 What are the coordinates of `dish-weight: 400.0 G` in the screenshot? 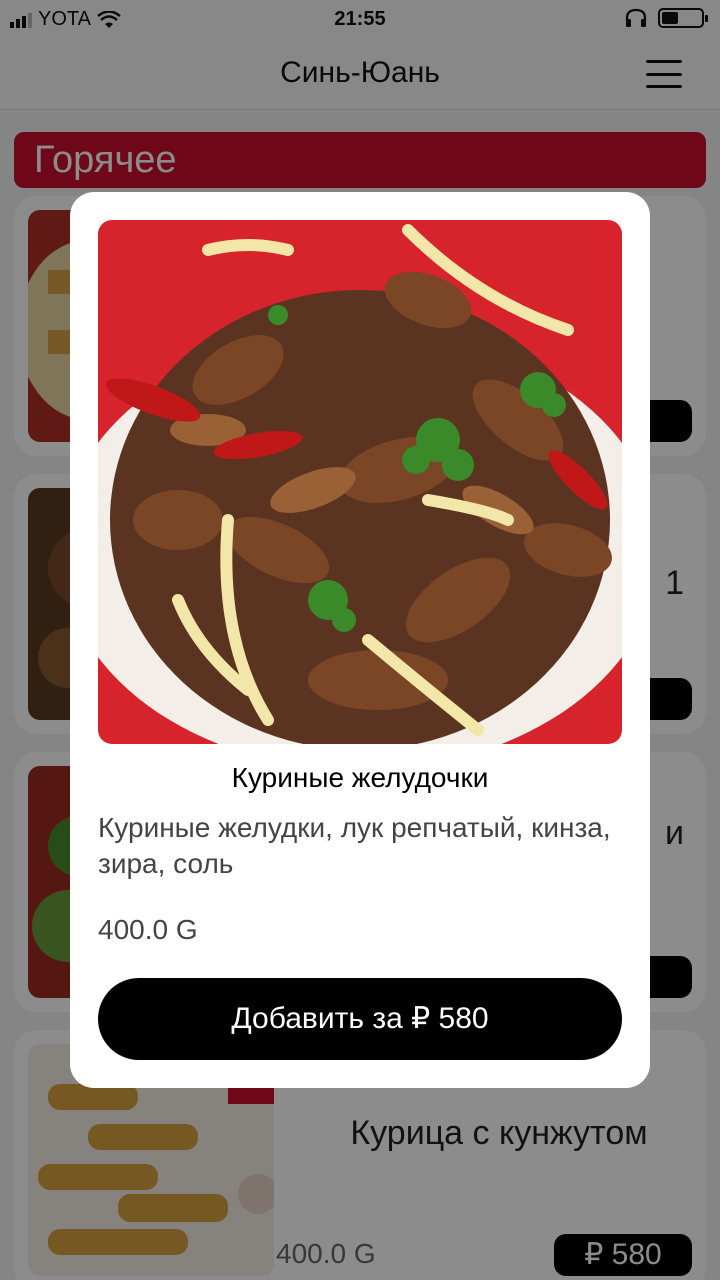 It's located at (148, 929).